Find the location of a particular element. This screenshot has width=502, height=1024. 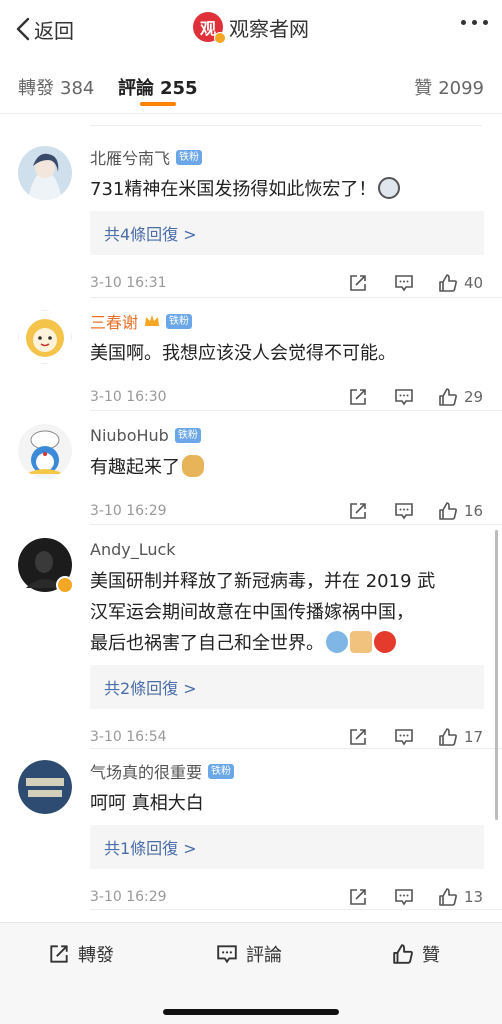

like-button: 17 is located at coordinates (461, 737).